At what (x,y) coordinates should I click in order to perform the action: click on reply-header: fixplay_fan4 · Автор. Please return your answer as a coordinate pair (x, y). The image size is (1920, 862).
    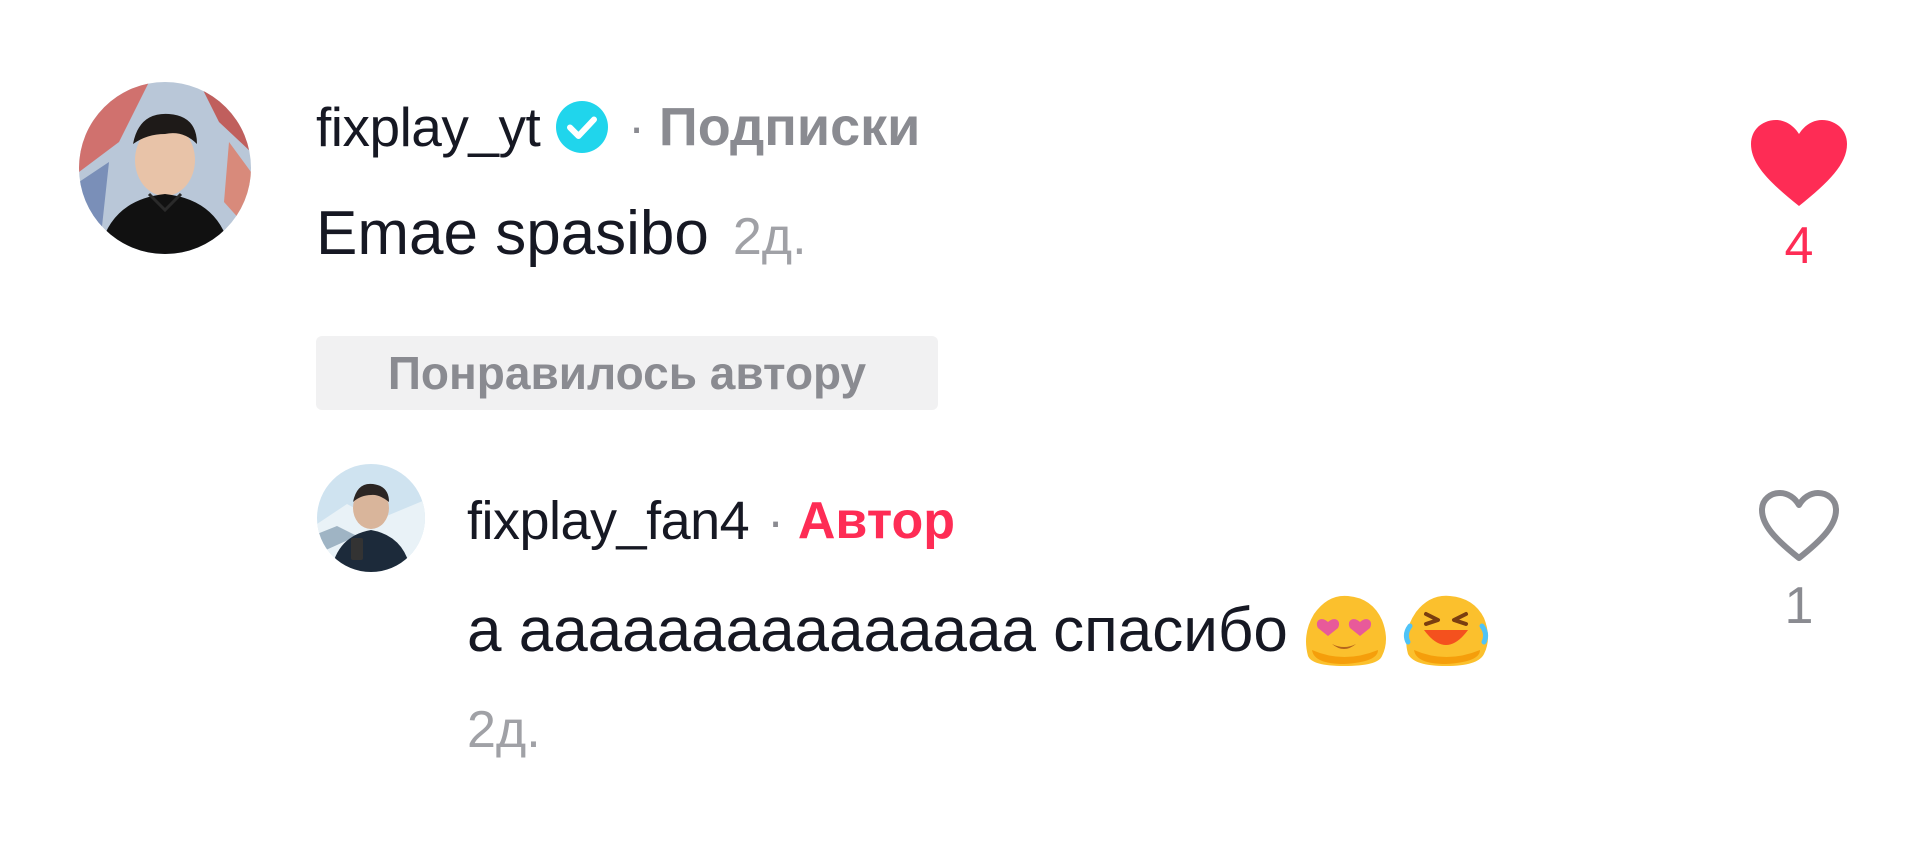
    Looking at the image, I should click on (711, 521).